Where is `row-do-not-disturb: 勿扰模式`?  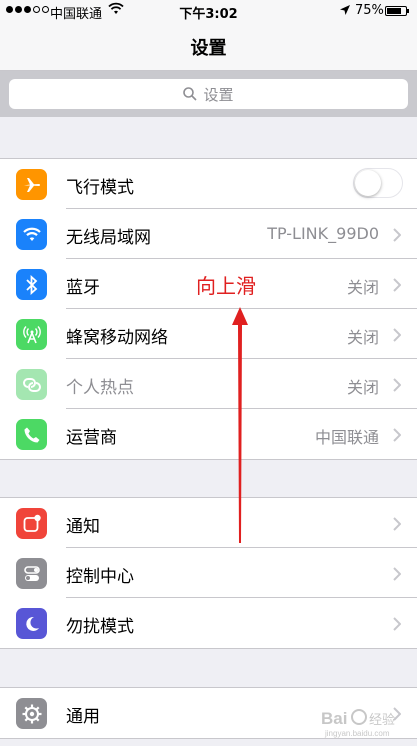
row-do-not-disturb: 勿扰模式 is located at coordinates (208, 623).